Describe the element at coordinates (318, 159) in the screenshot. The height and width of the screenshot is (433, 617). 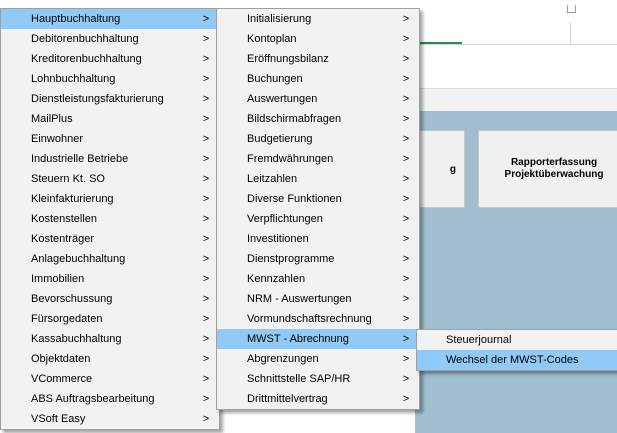
I see `menu-item-fremdwahrungen: Fremdwährungen >` at that location.